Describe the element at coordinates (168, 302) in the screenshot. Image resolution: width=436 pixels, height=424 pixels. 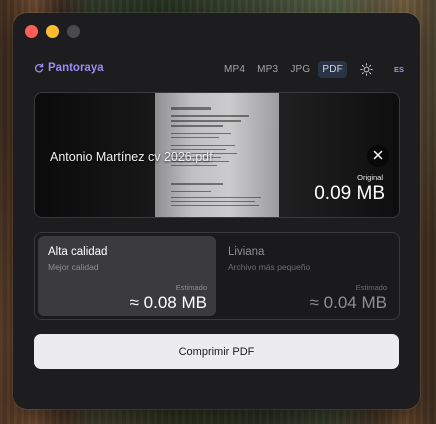
I see `estimated-size: ≈ 0.08 MB` at that location.